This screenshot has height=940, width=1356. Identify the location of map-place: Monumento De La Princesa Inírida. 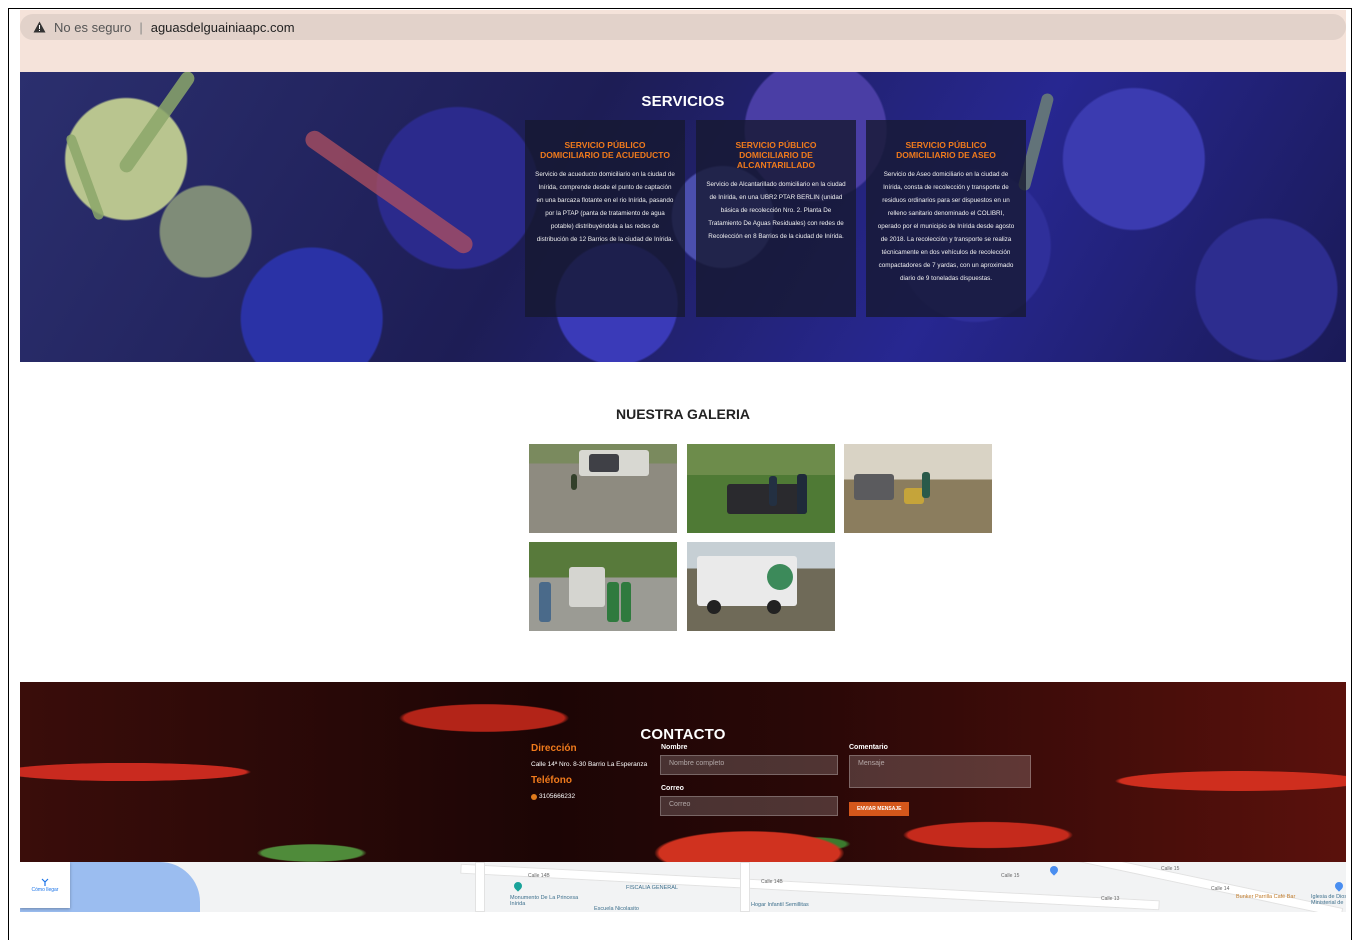
(545, 901).